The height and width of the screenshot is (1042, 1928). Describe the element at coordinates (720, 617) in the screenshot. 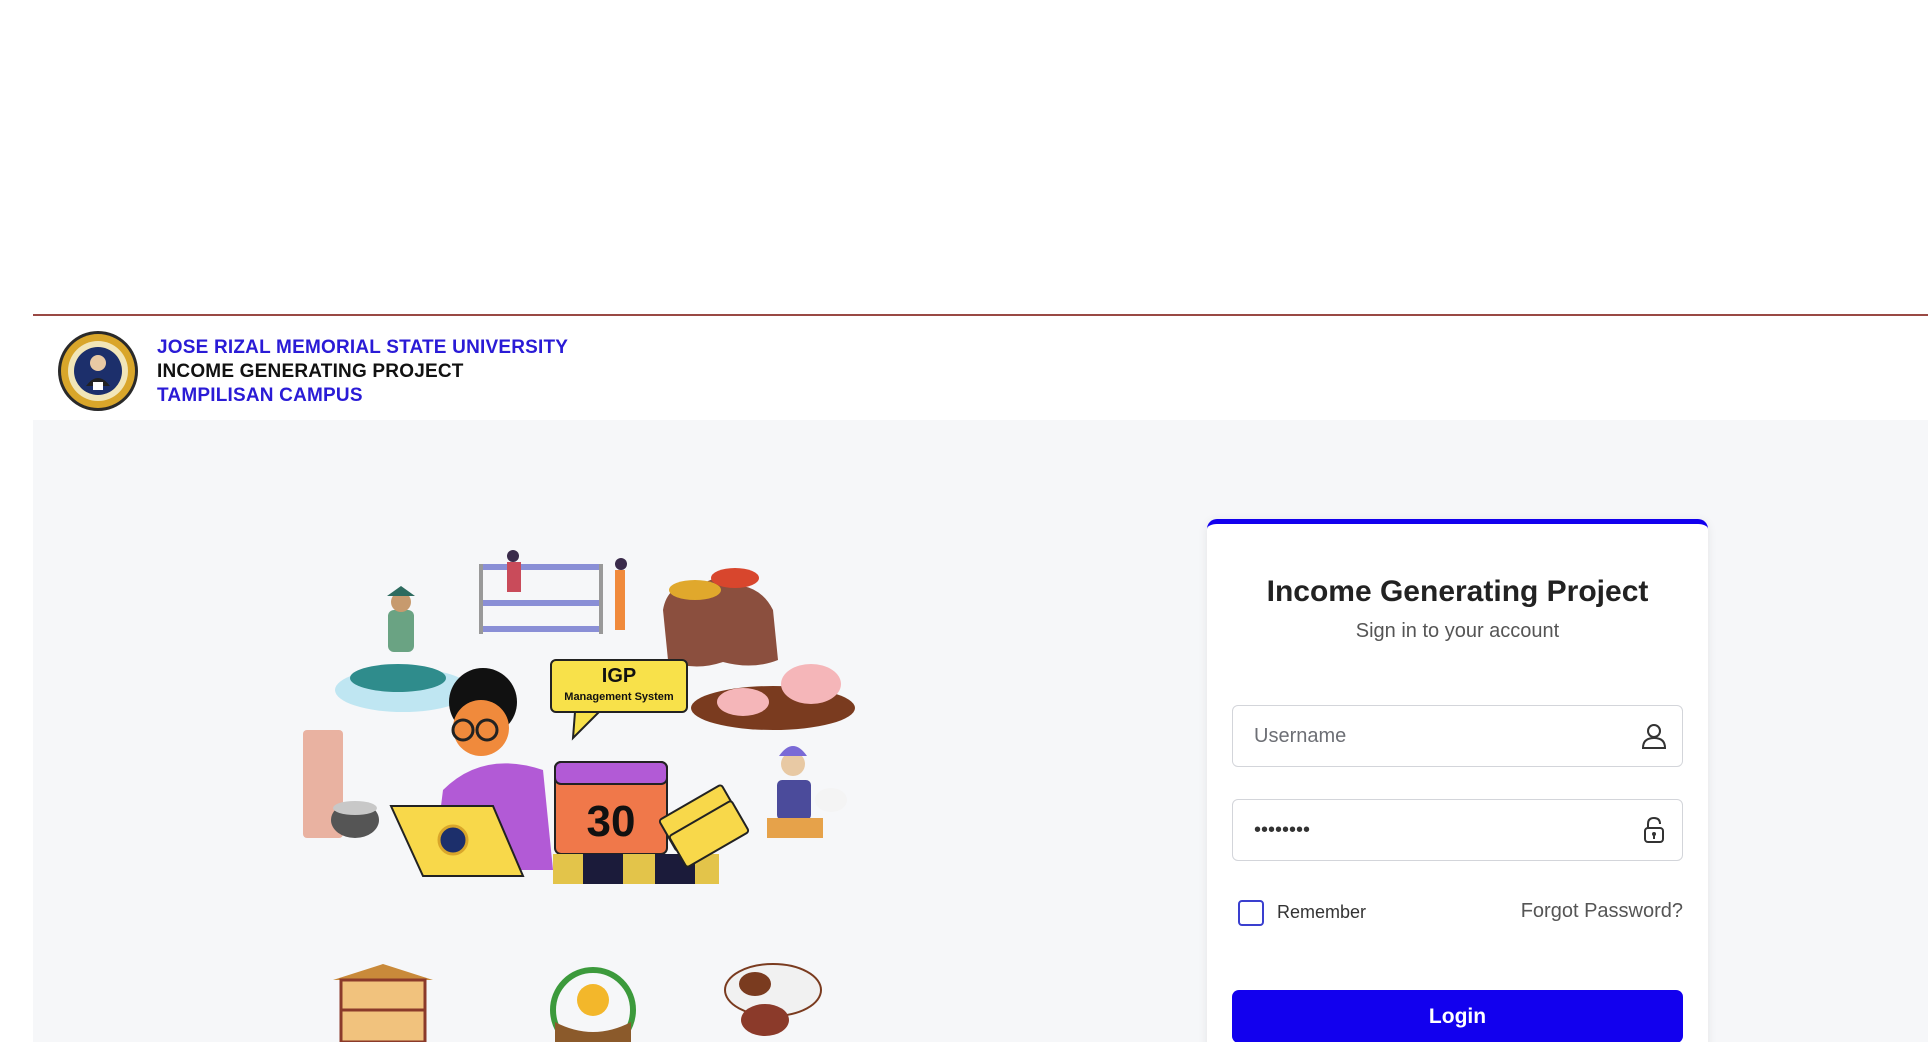

I see `grain-sacks-illustration` at that location.